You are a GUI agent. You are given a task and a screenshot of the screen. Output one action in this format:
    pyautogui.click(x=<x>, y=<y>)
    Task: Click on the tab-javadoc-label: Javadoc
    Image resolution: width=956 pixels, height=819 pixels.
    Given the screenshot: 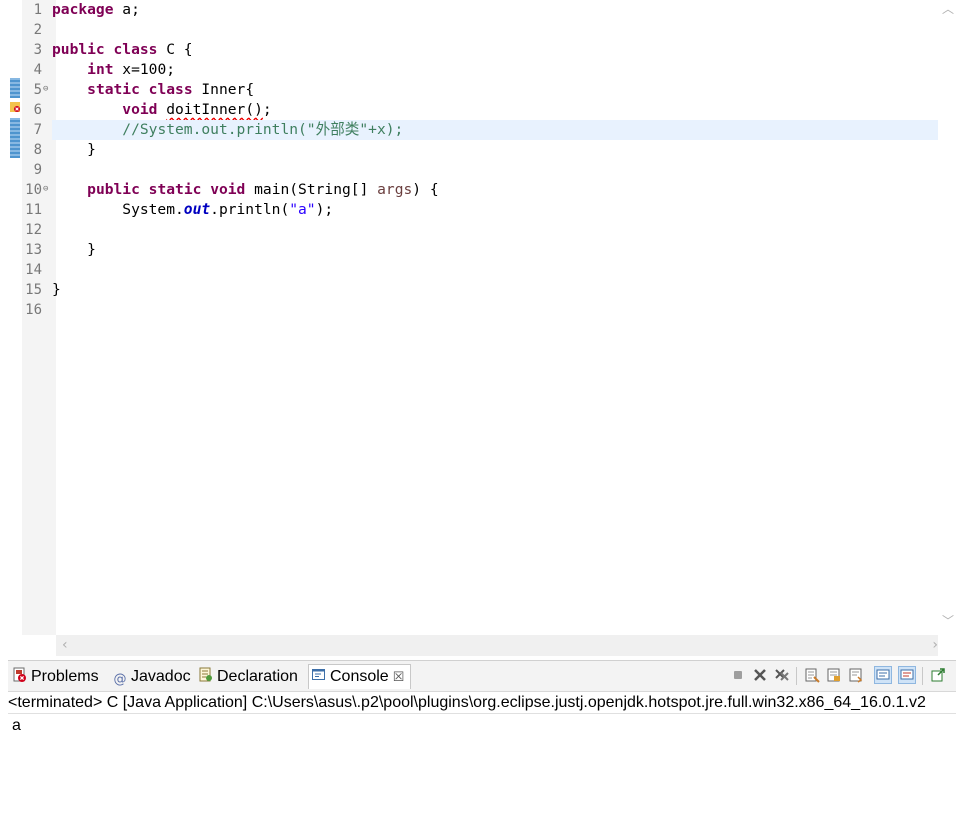 What is the action you would take?
    pyautogui.click(x=161, y=676)
    